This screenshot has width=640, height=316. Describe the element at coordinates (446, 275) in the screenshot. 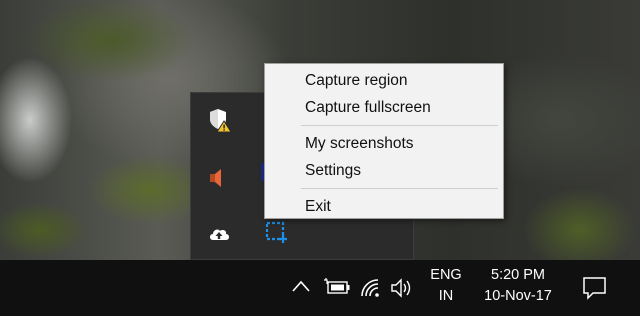

I see `language-code: ENG` at that location.